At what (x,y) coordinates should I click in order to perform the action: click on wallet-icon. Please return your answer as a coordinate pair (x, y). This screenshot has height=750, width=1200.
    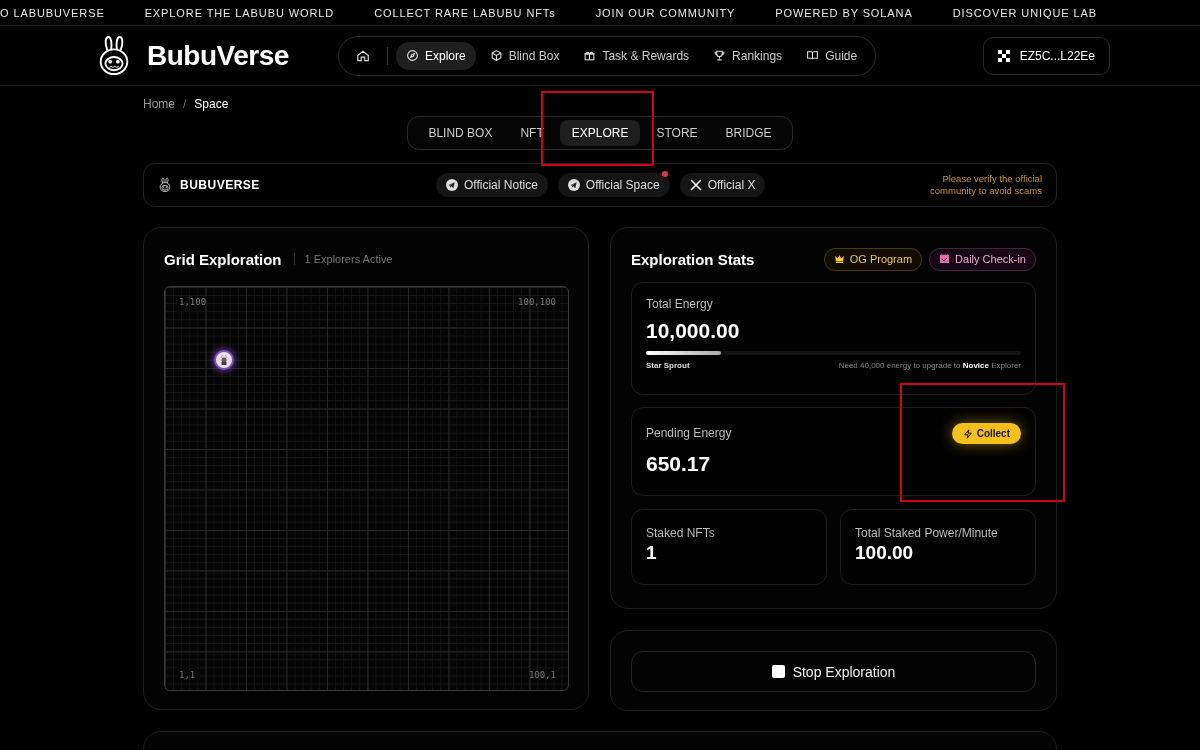
    Looking at the image, I should click on (1003, 55).